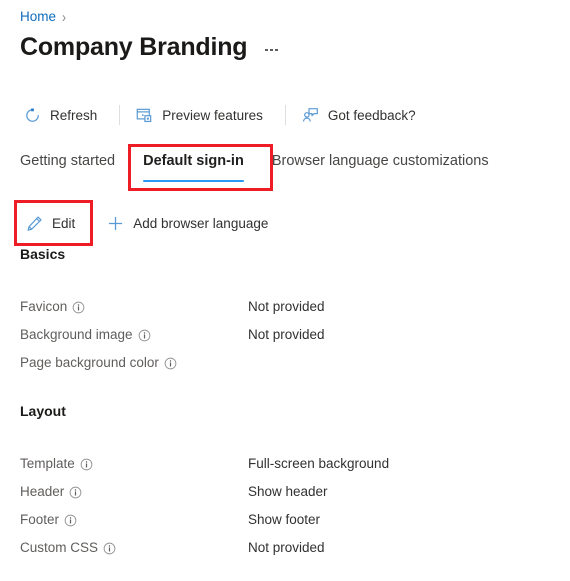 The width and height of the screenshot is (570, 581). What do you see at coordinates (134, 334) in the screenshot?
I see `property-label: Background image` at bounding box center [134, 334].